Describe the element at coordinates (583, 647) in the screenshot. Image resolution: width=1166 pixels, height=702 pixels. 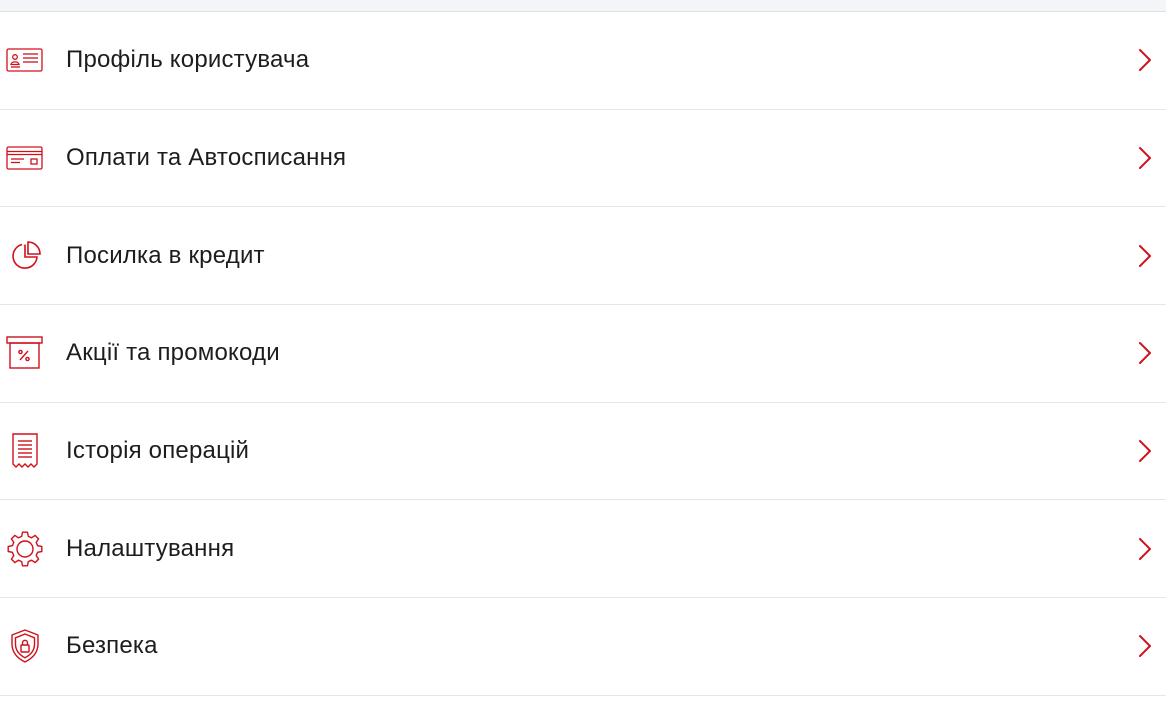
I see `menu-item-security: Безпека` at that location.